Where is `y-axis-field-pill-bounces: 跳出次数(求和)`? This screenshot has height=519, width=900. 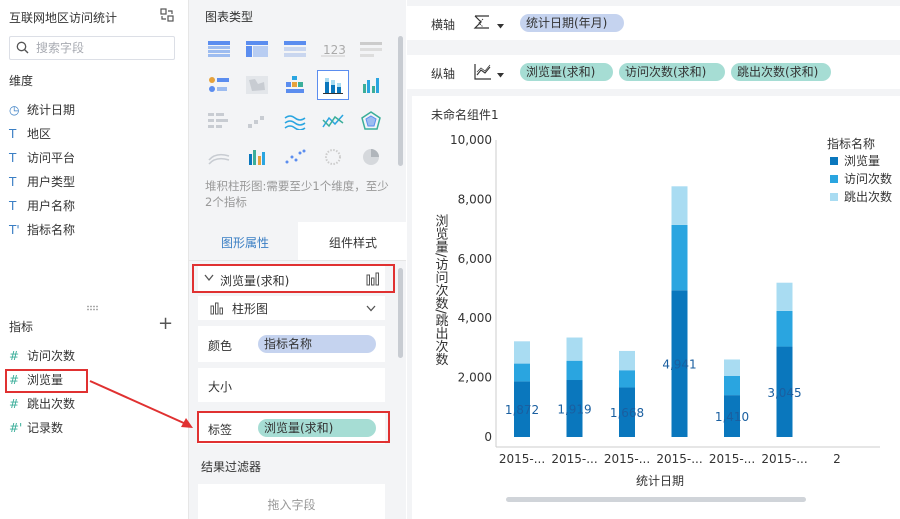 y-axis-field-pill-bounces: 跳出次数(求和) is located at coordinates (781, 72).